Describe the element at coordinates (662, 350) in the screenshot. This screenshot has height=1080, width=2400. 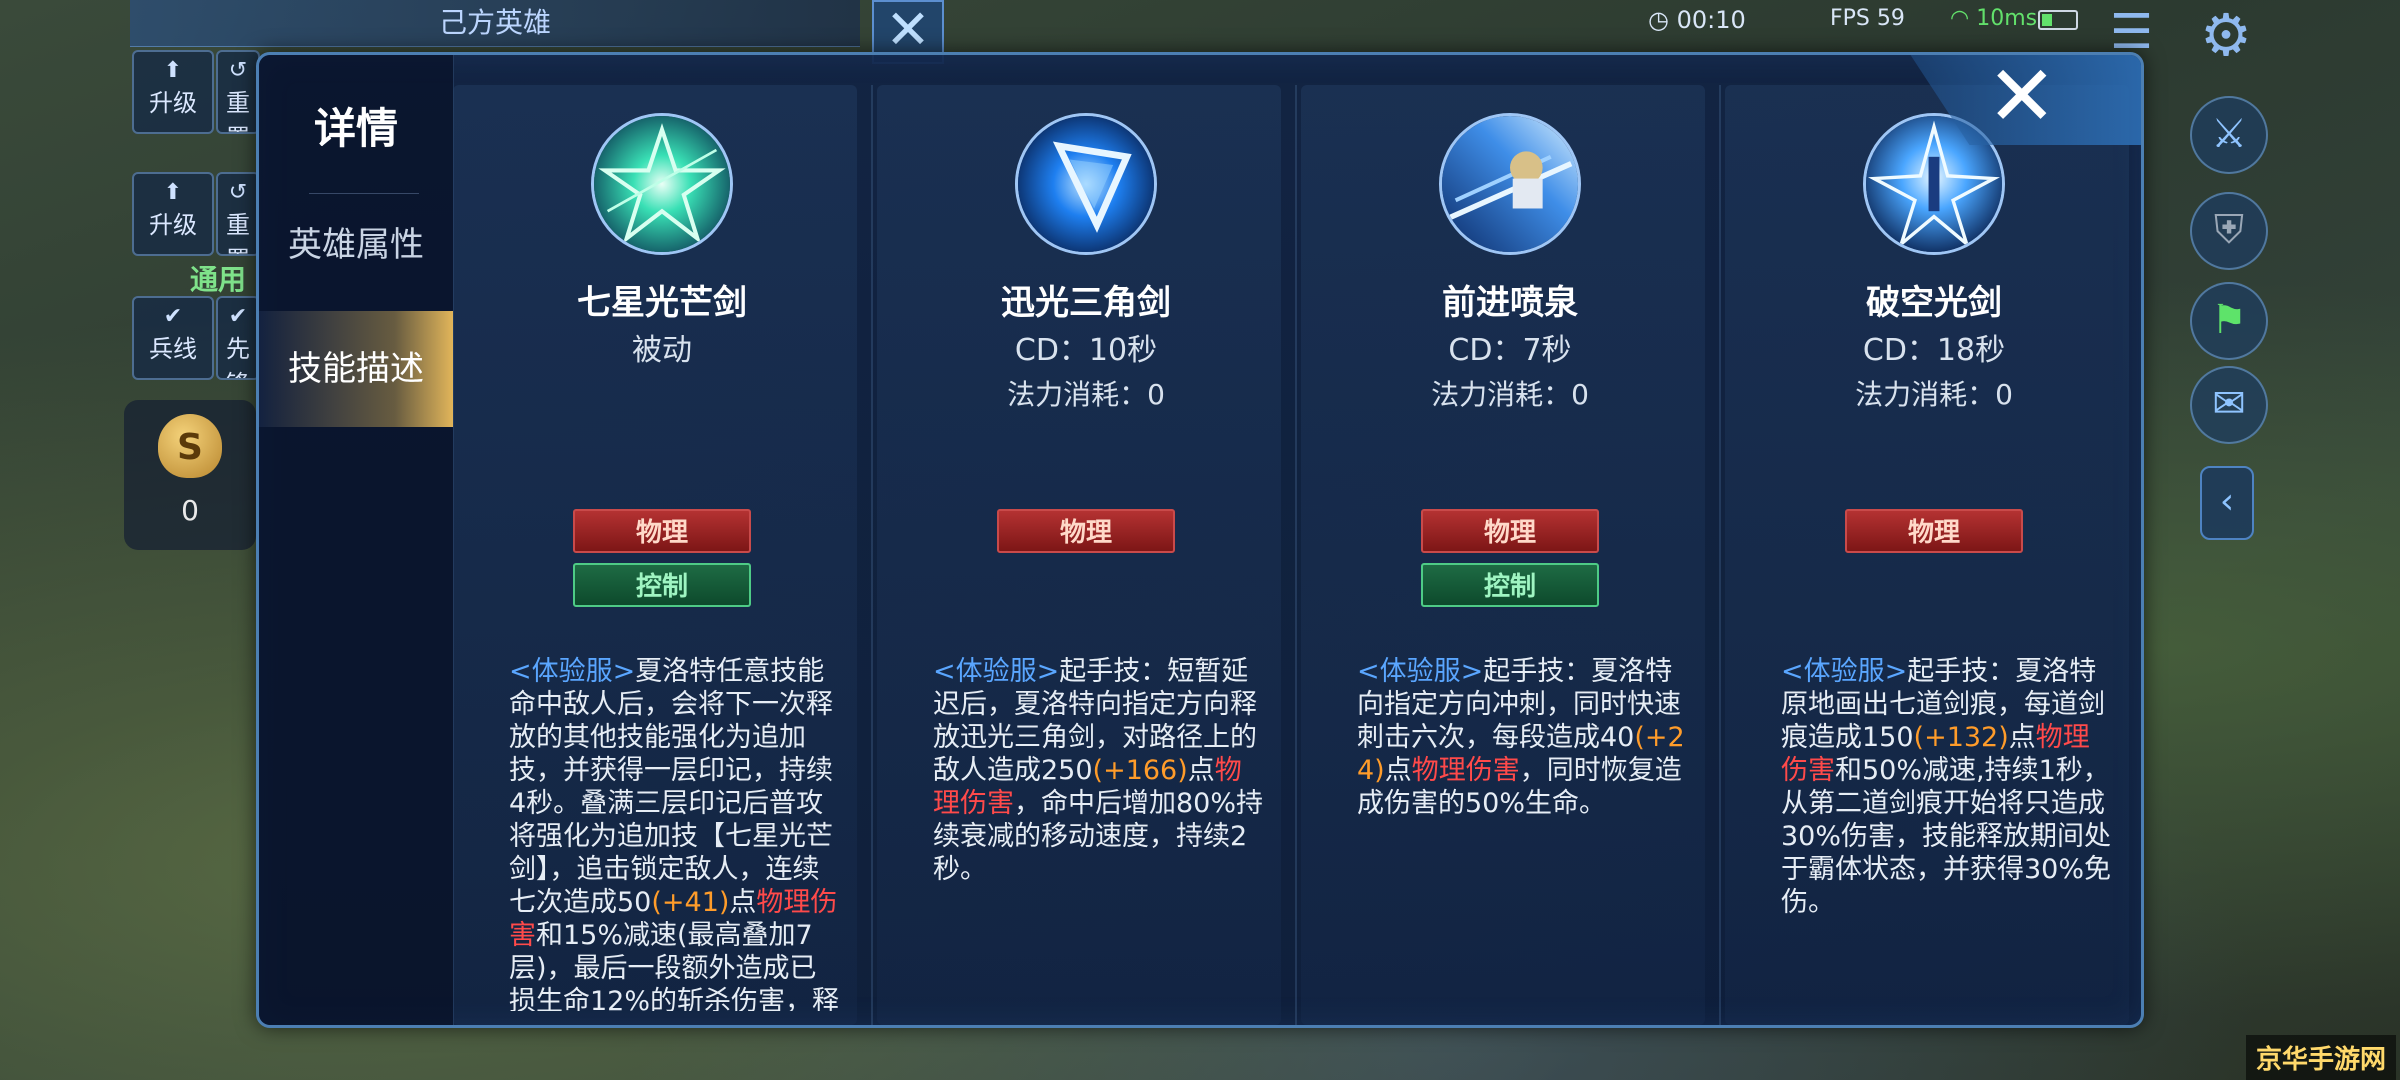
I see `skill-type: 被动` at that location.